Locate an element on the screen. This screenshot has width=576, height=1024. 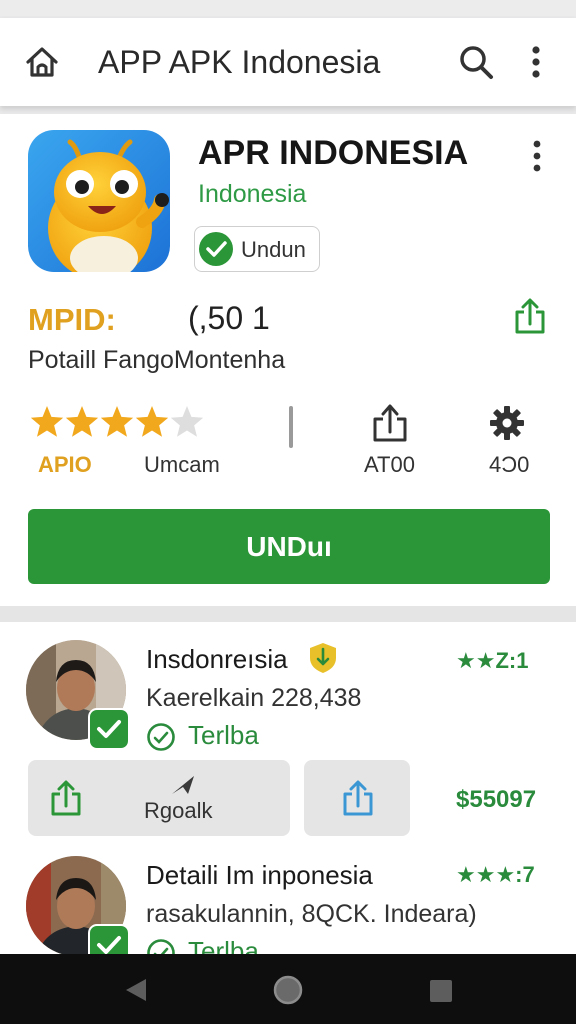
back-triangle-icon is located at coordinates (136, 990).